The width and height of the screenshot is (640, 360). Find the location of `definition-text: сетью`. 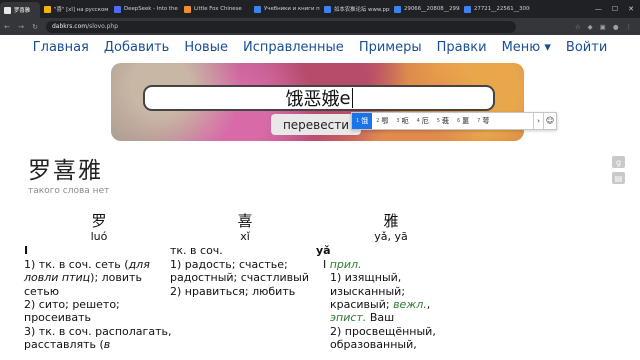

definition-text: сетью is located at coordinates (41, 291).